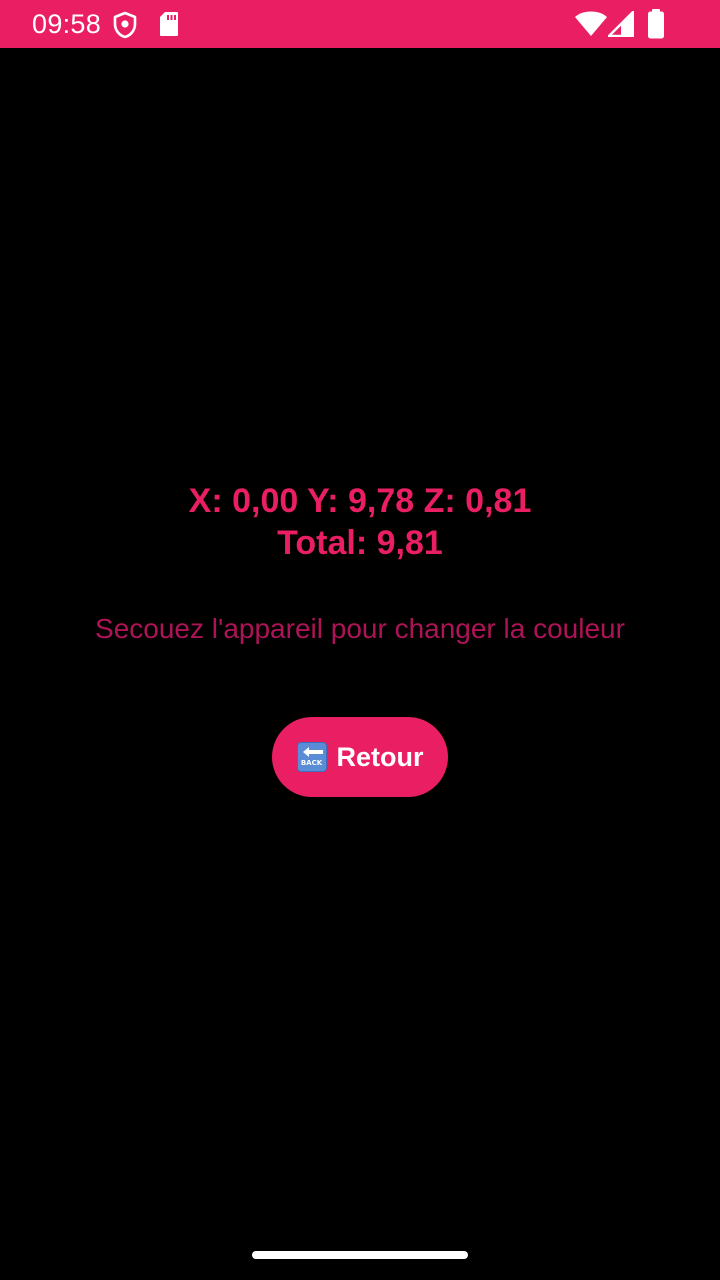  Describe the element at coordinates (380, 757) in the screenshot. I see `back-button-label: Retour` at that location.